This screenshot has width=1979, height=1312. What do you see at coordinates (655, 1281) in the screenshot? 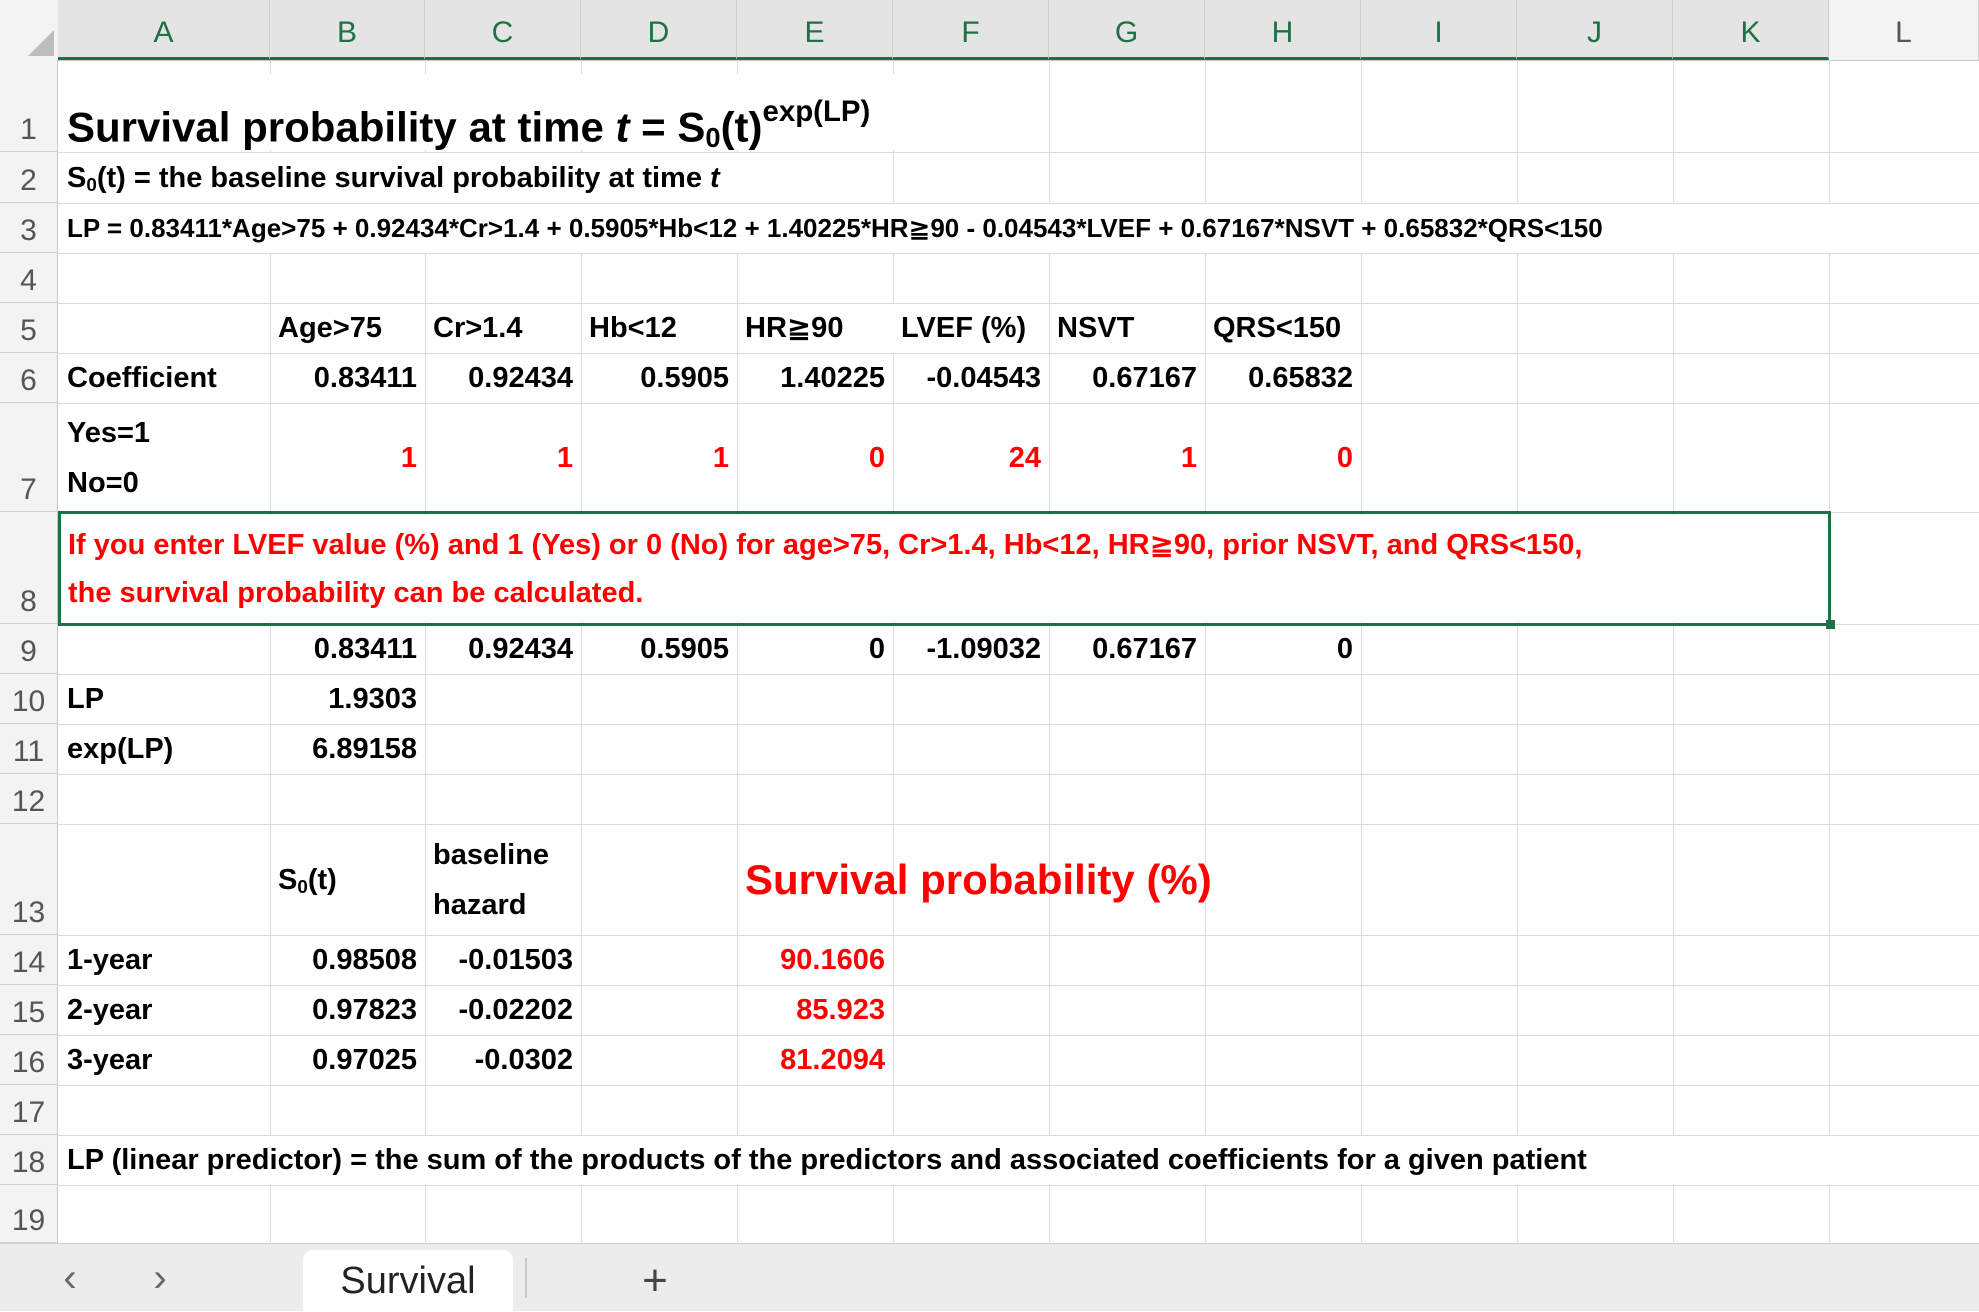
I see `add-sheet-button: +` at bounding box center [655, 1281].